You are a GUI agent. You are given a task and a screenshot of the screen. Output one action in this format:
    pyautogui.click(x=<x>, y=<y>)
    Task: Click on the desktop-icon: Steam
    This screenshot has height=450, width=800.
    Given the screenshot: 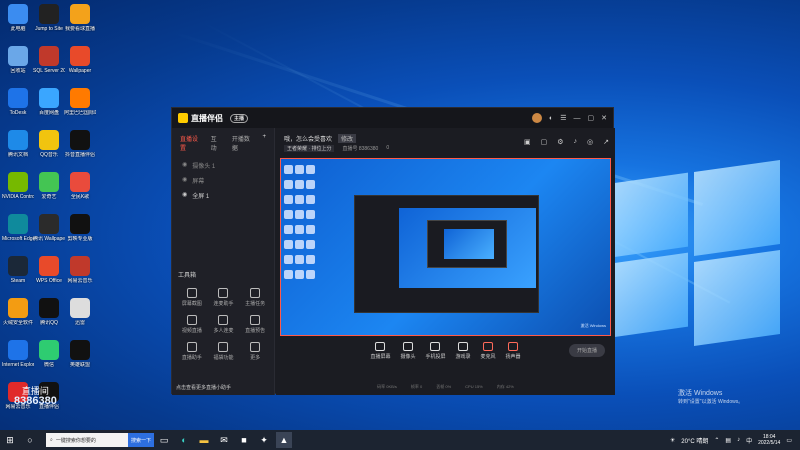 What is the action you would take?
    pyautogui.click(x=18, y=275)
    